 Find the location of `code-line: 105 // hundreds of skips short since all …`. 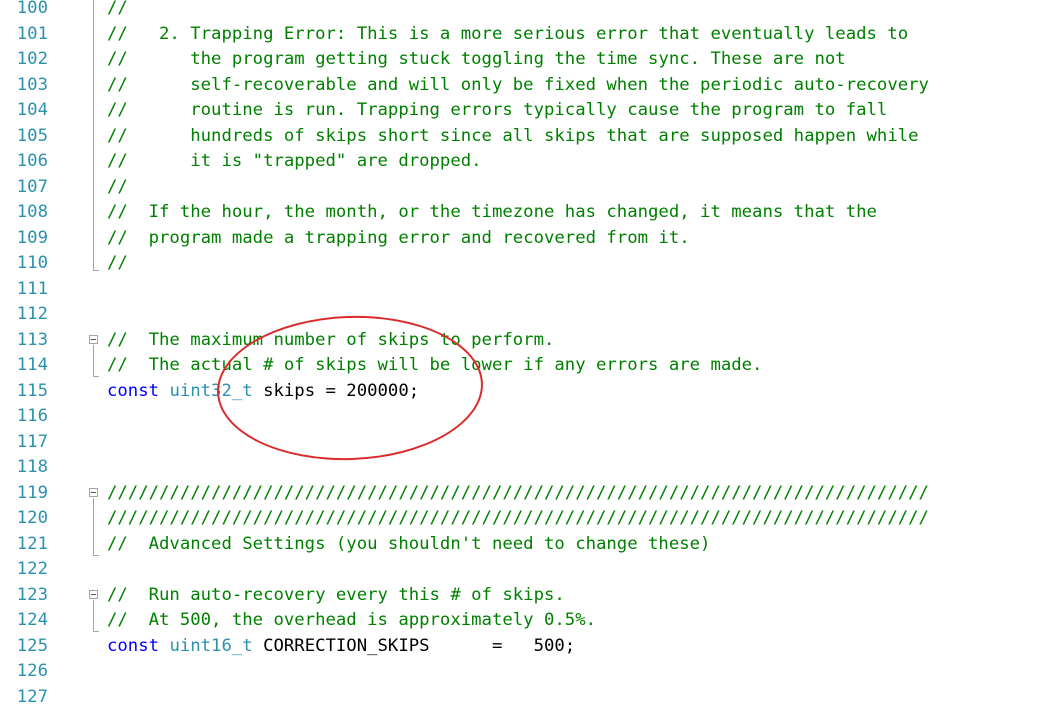

code-line: 105 // hundreds of skips short since all … is located at coordinates (527, 137).